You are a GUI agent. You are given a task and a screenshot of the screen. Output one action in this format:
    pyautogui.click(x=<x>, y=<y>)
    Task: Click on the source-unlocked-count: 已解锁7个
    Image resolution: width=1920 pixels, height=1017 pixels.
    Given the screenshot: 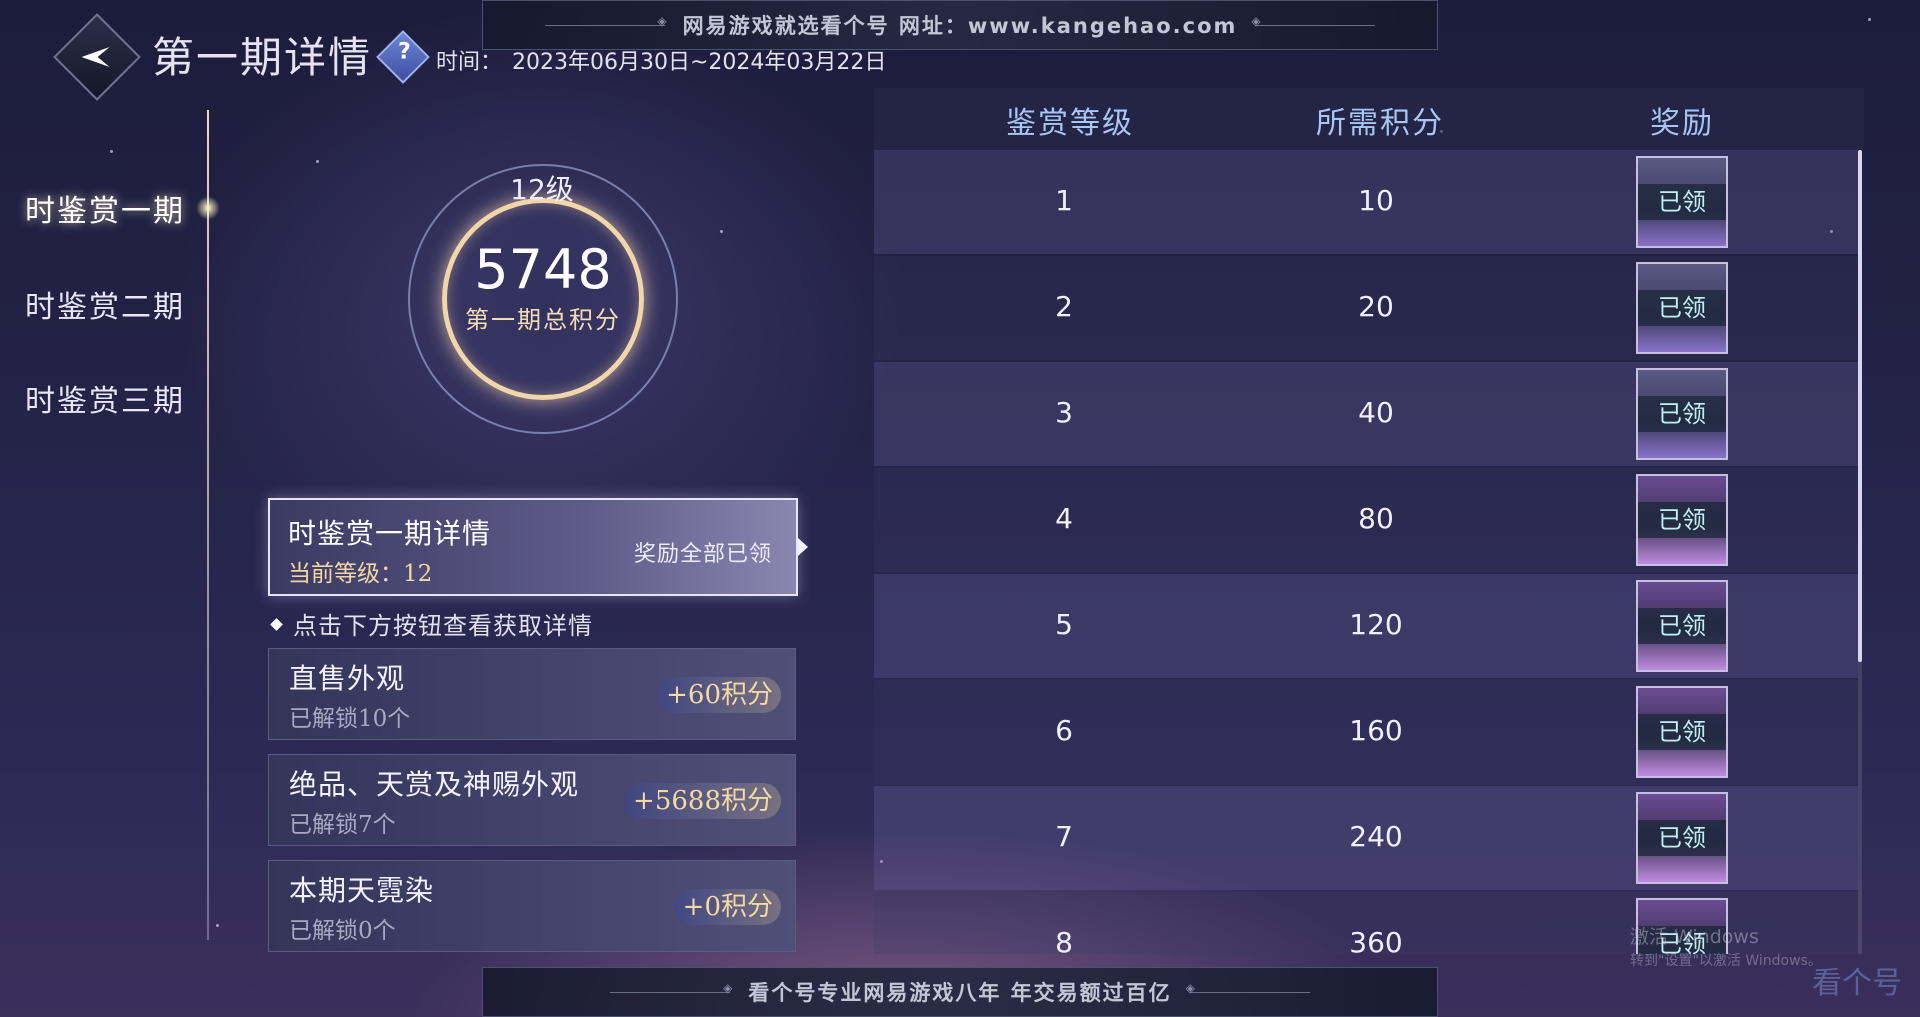 What is the action you would take?
    pyautogui.click(x=342, y=825)
    